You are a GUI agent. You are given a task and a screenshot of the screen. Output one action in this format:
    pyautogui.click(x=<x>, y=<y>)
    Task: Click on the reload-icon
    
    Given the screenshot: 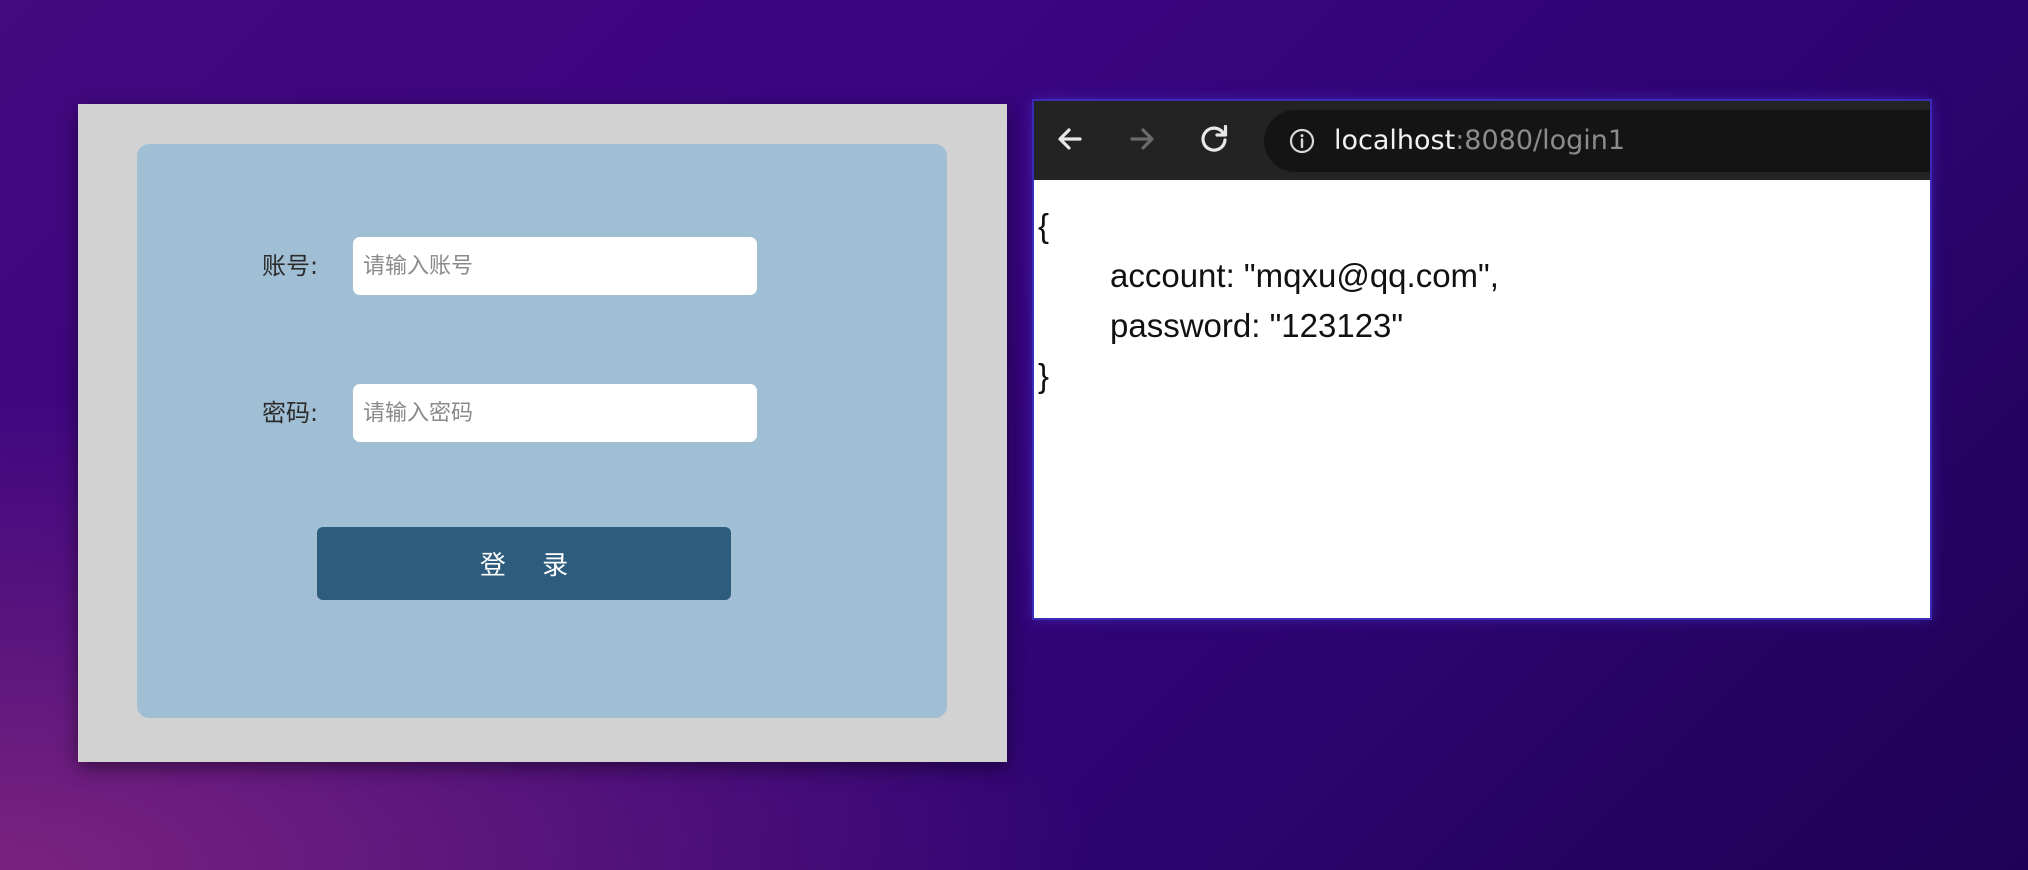 What is the action you would take?
    pyautogui.click(x=1214, y=139)
    